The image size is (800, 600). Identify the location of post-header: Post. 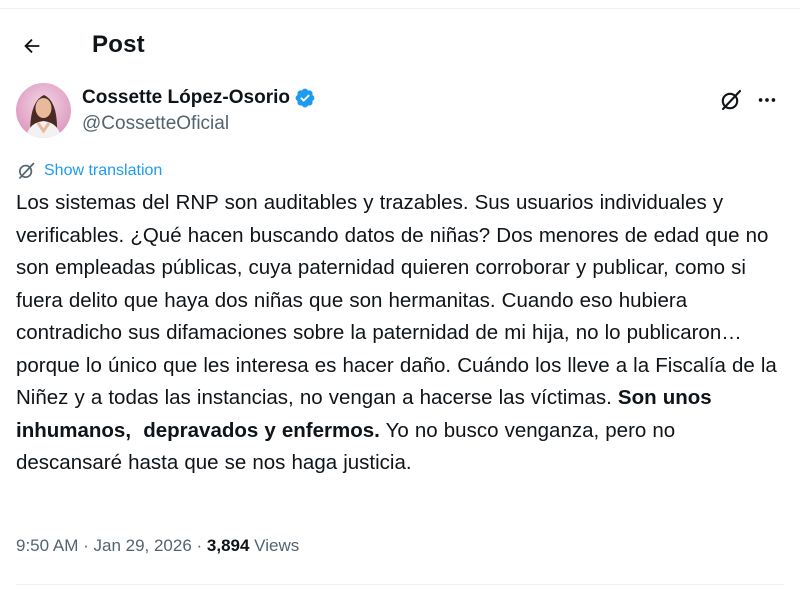
(400, 46).